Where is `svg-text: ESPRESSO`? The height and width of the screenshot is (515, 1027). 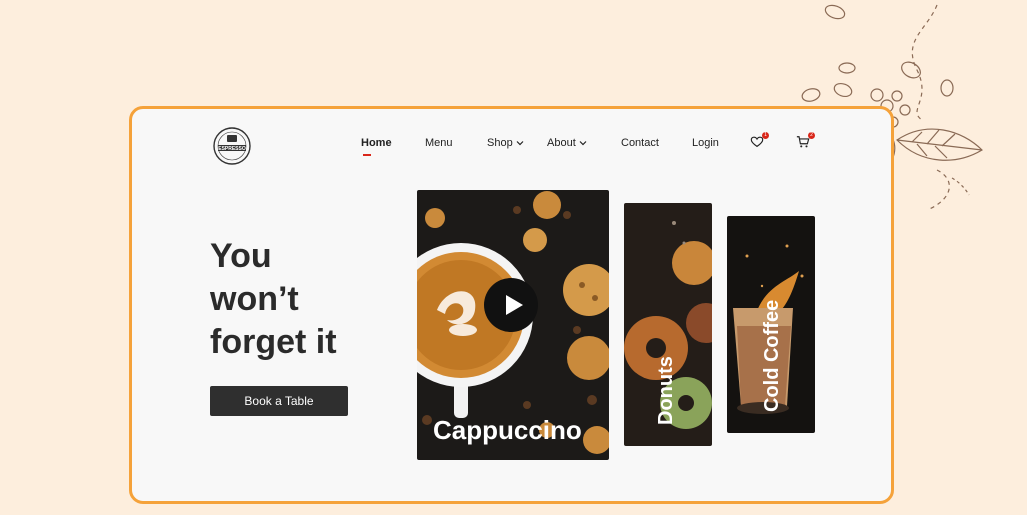
svg-text: ESPRESSO is located at coordinates (232, 149).